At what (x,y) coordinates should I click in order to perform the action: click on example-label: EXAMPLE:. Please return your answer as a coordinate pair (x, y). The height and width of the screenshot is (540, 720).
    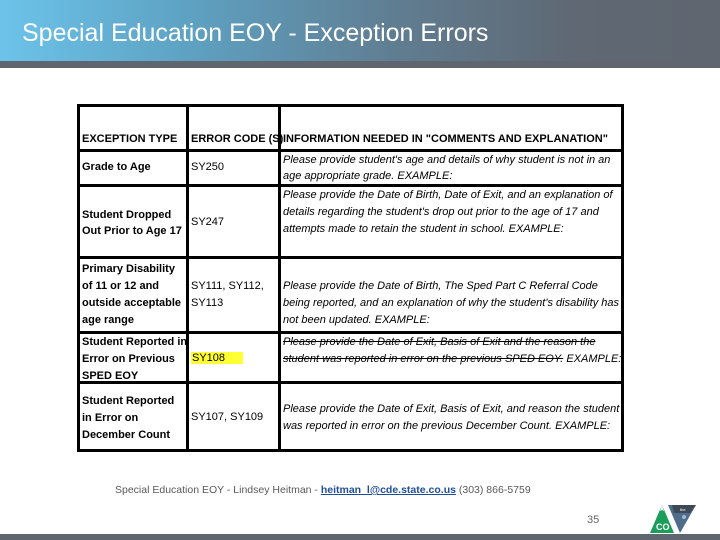
    Looking at the image, I should click on (594, 359).